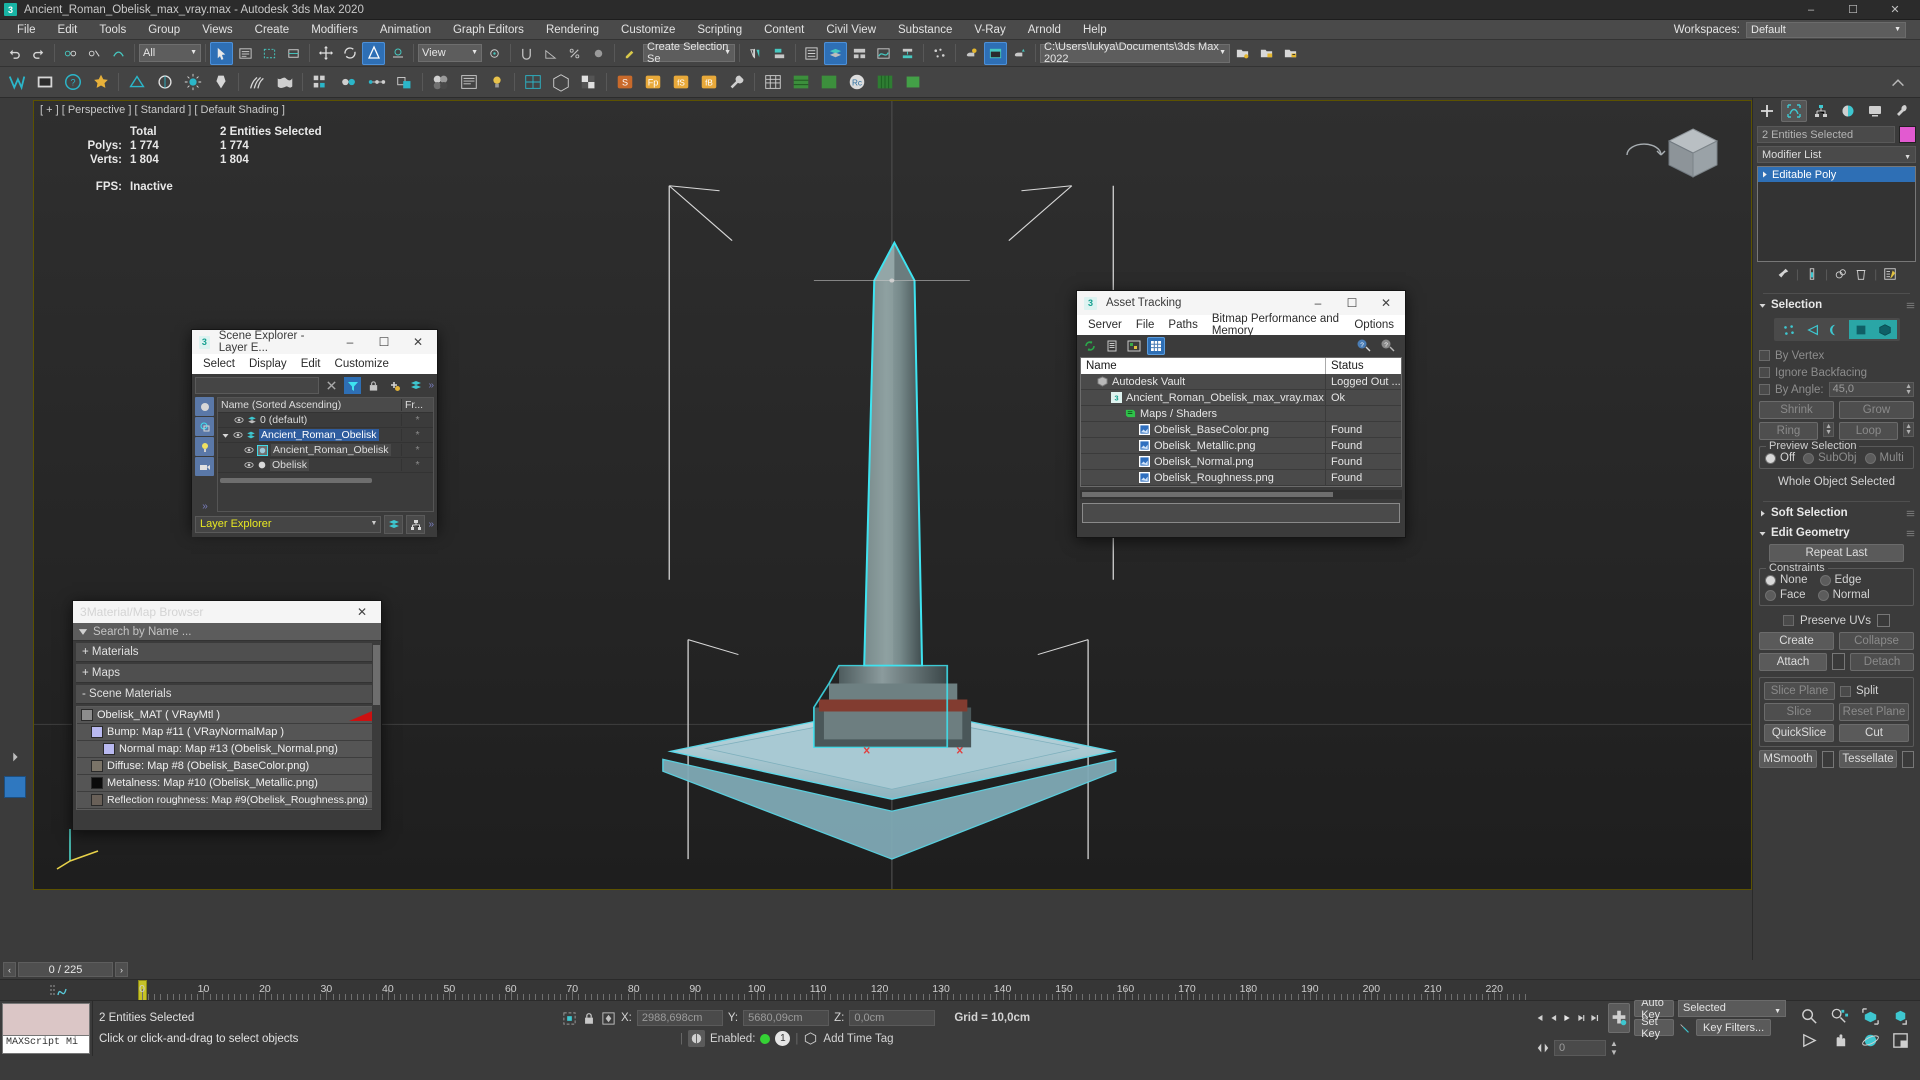 The width and height of the screenshot is (1920, 1080). What do you see at coordinates (1825, 580) in the screenshot?
I see `constraint-edge-radio` at bounding box center [1825, 580].